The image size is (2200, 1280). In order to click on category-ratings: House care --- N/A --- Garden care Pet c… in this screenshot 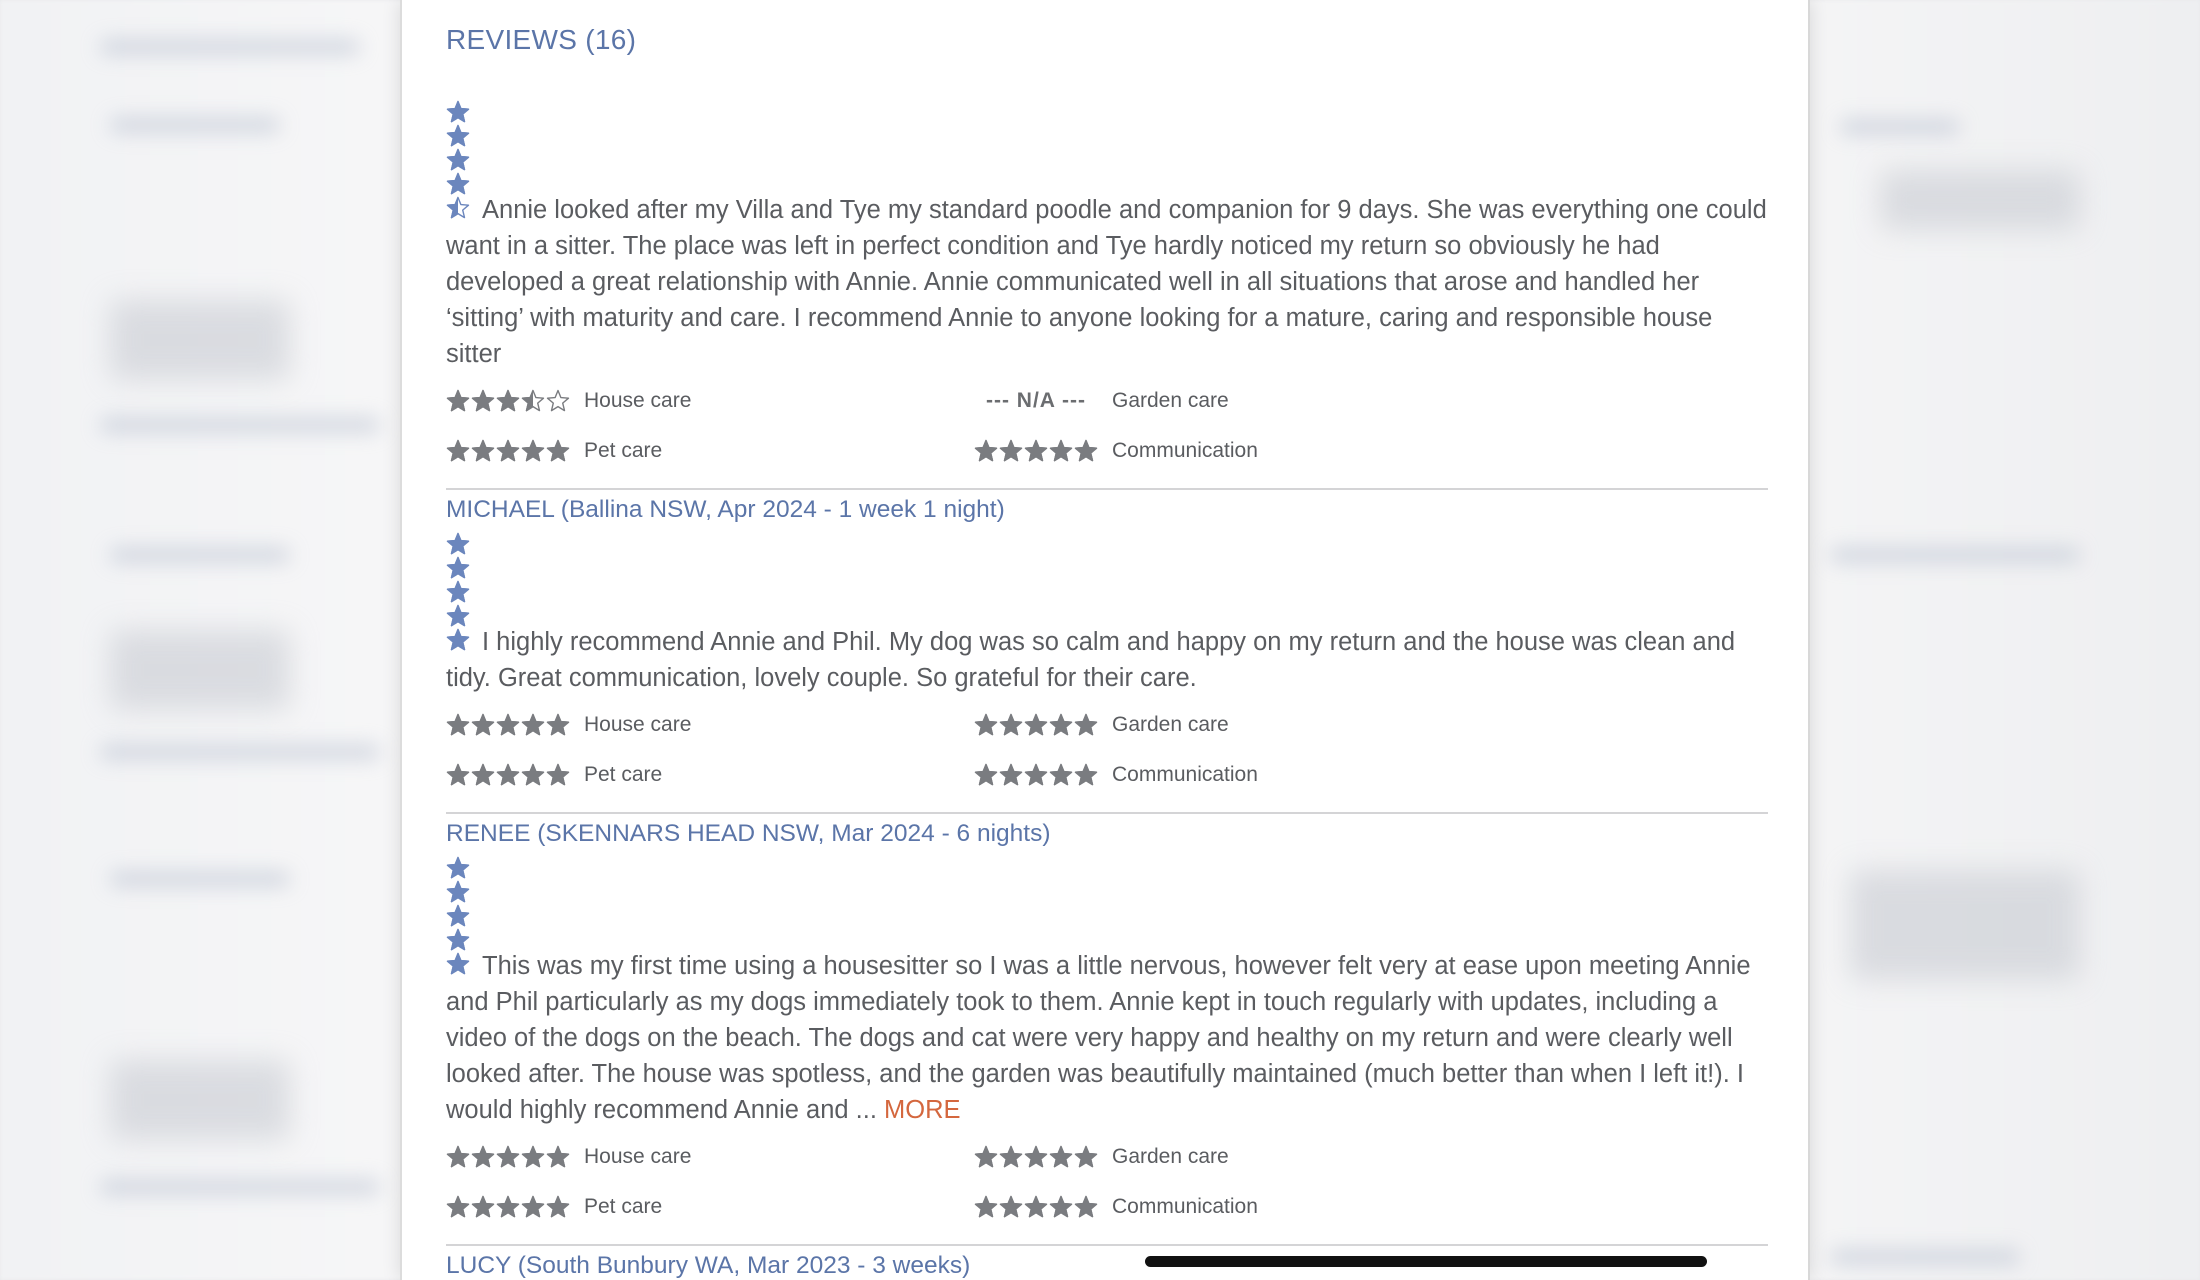, I will do `click(1107, 436)`.